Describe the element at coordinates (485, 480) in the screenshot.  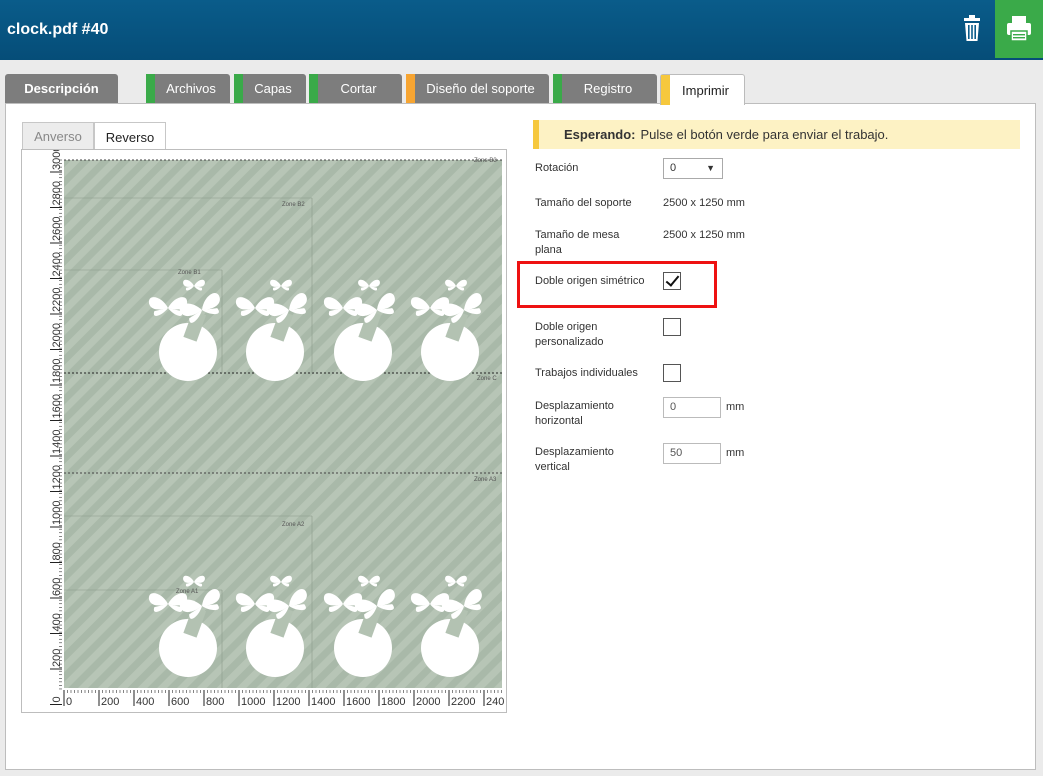
I see `zone-label: Zone A3` at that location.